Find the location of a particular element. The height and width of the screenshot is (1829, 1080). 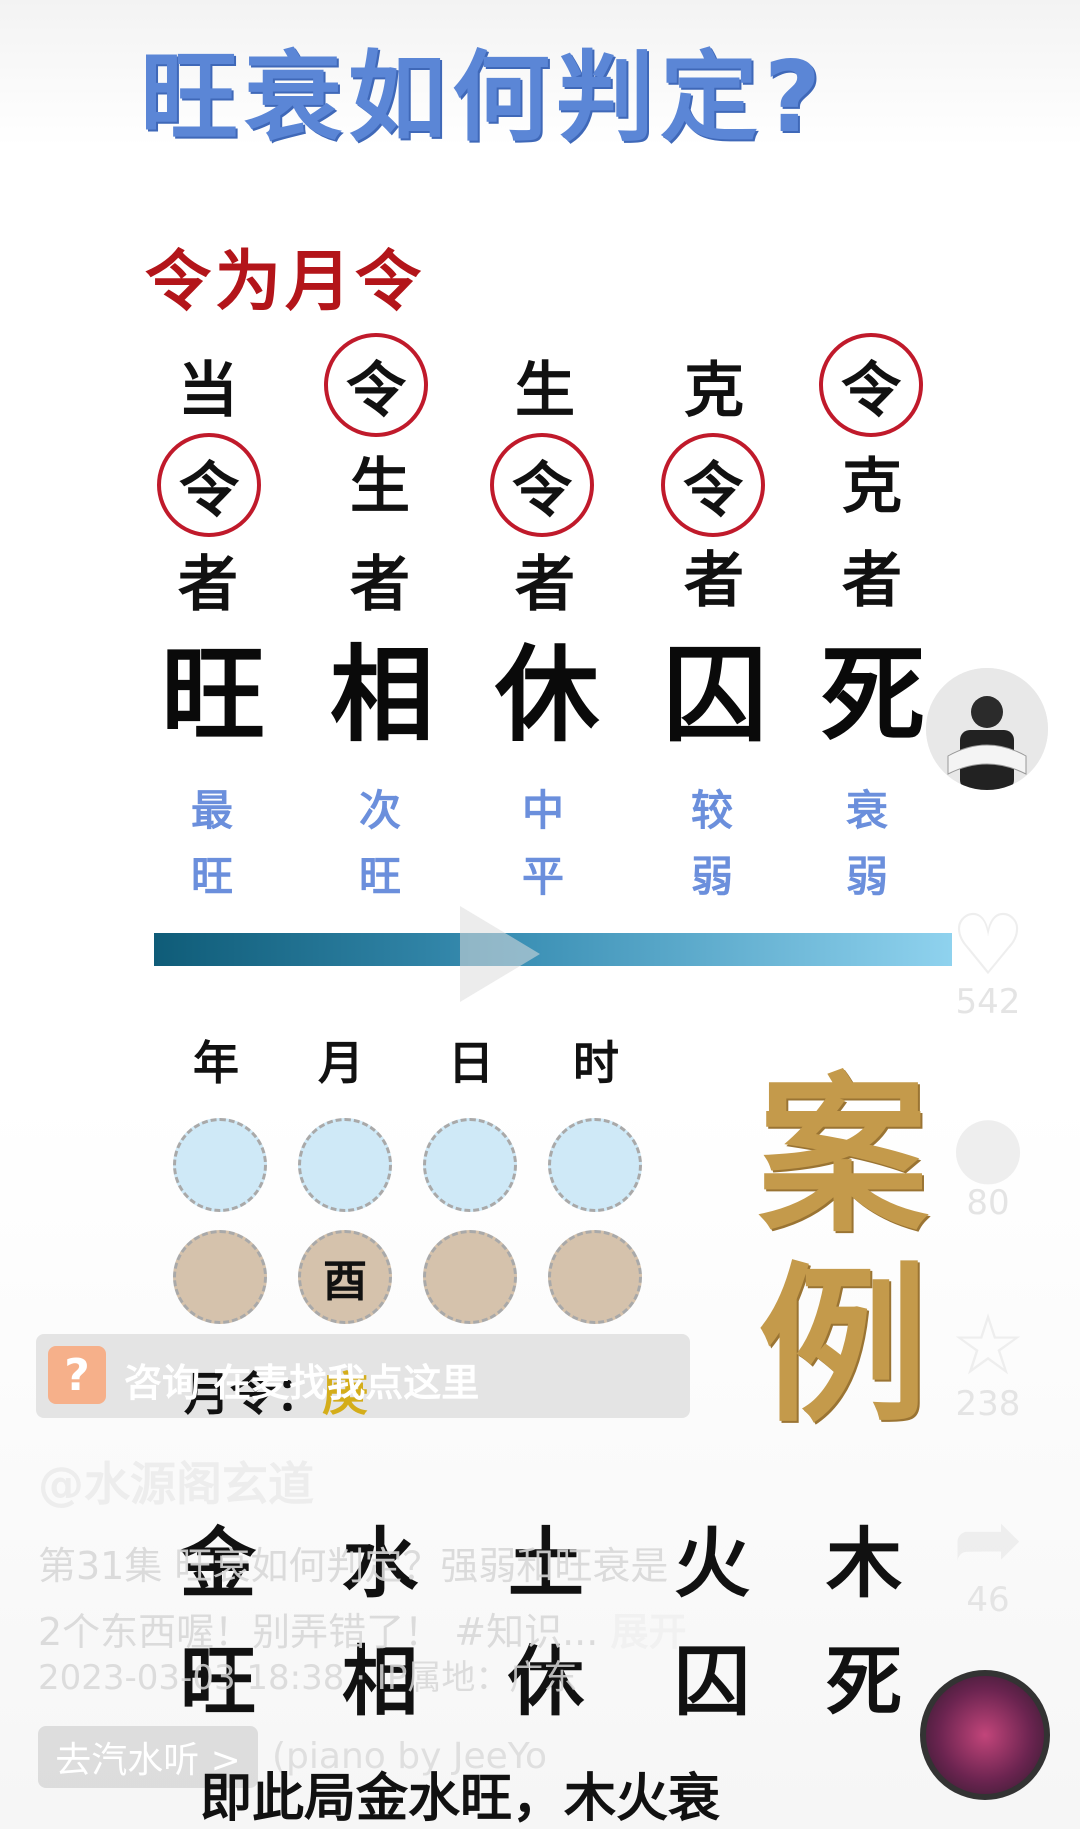

grid-r2-c5: 克 is located at coordinates (872, 486).